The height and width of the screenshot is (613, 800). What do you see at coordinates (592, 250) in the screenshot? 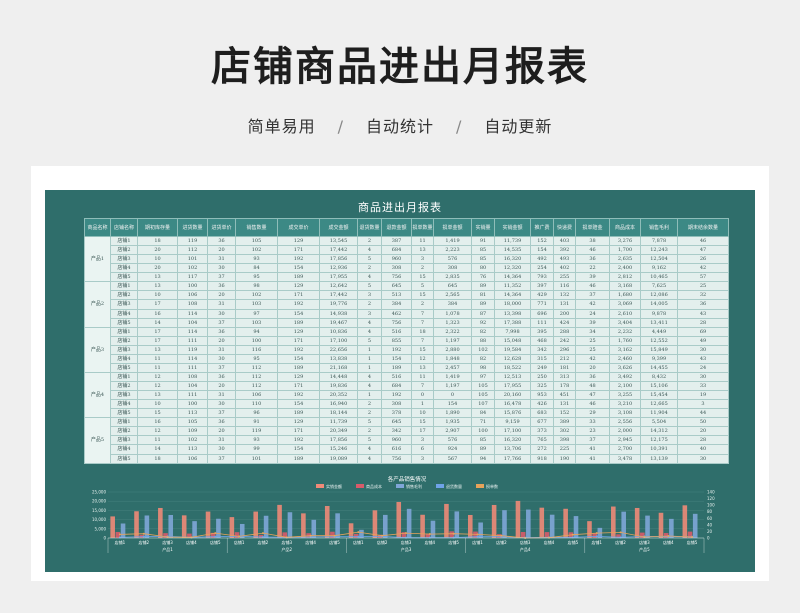
I see `table-cell: 46` at bounding box center [592, 250].